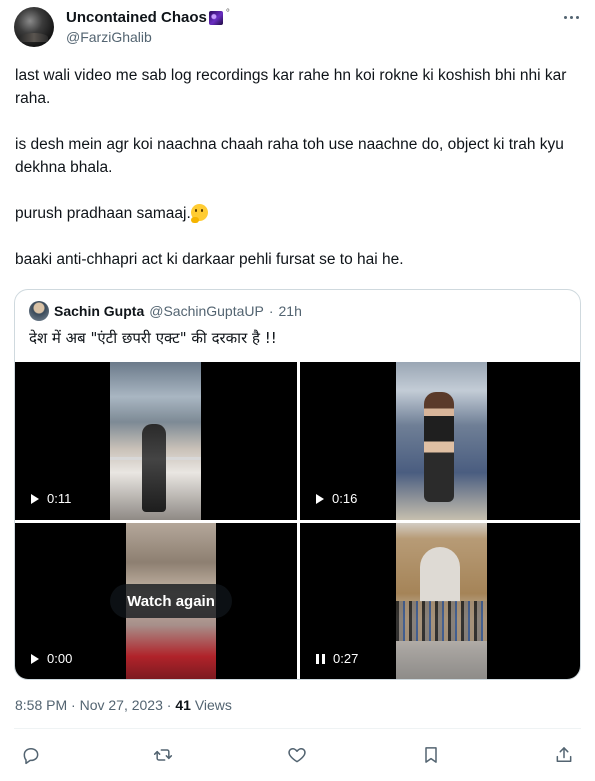  I want to click on video-2-duration: 0:16, so click(345, 498).